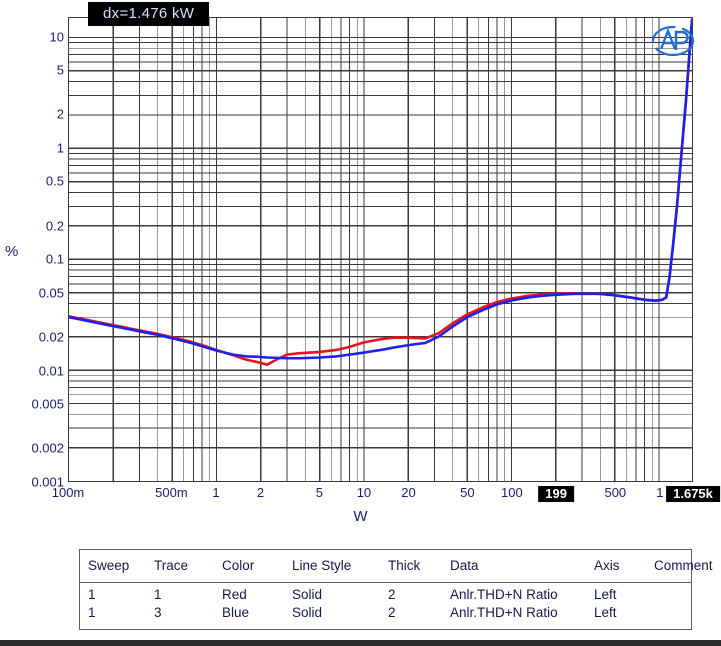 This screenshot has height=646, width=721. Describe the element at coordinates (360, 516) in the screenshot. I see `x-axis-title: W` at that location.